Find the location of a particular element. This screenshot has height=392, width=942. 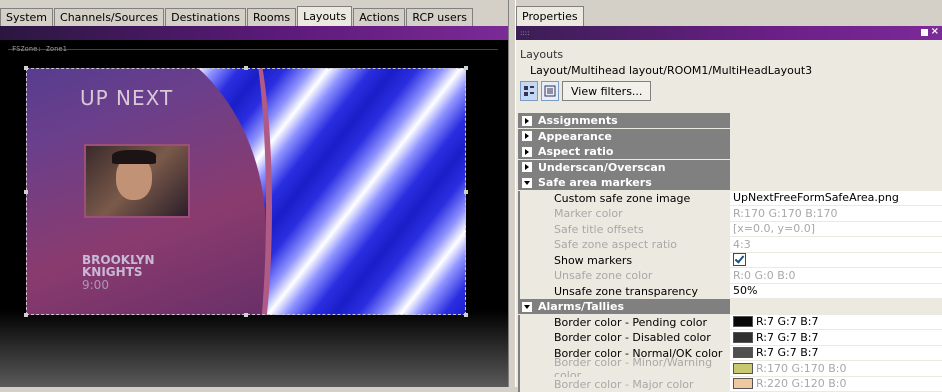

alphabetical-view-button is located at coordinates (550, 91).